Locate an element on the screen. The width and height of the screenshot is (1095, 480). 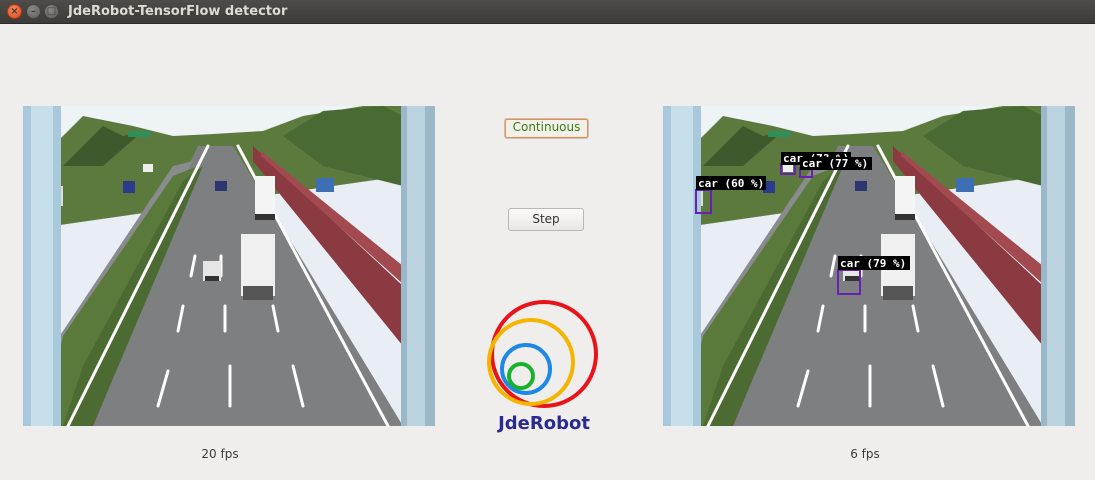
input-fps-label: 20 fps is located at coordinates (220, 454).